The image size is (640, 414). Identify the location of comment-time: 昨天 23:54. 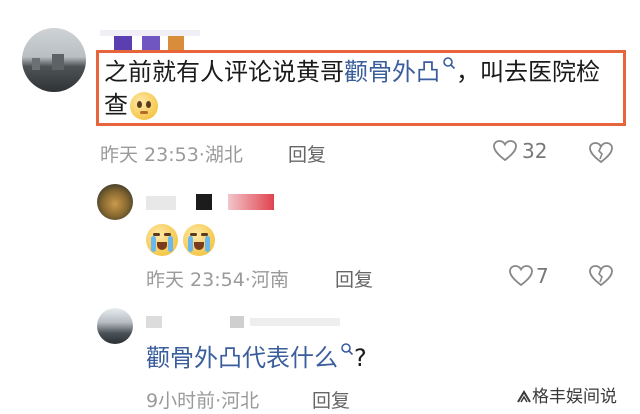
(195, 280).